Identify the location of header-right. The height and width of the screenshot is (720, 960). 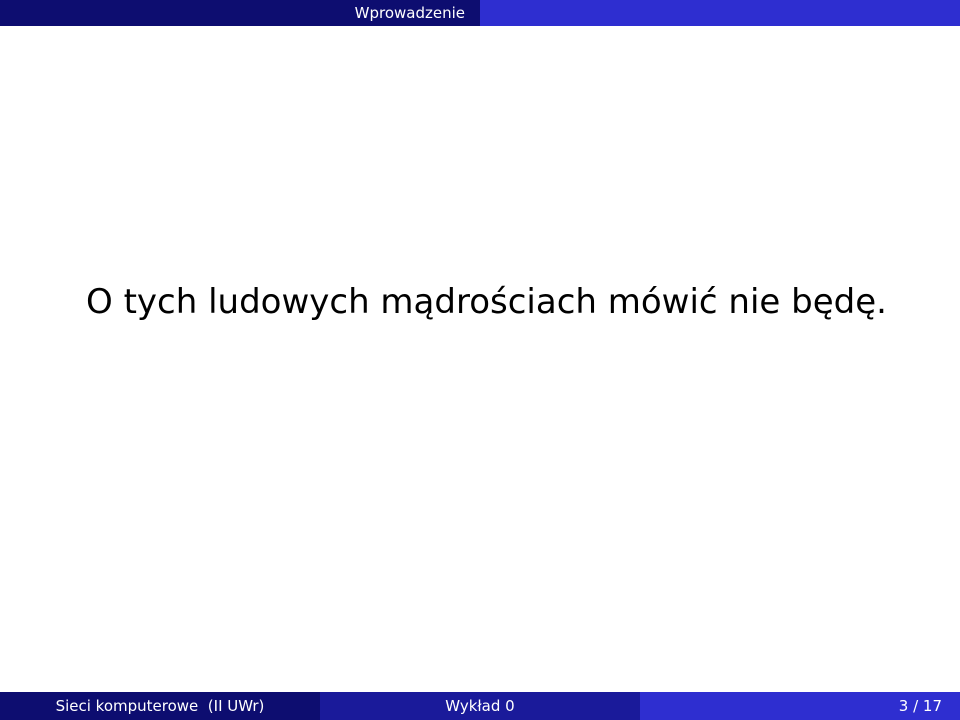
(720, 13).